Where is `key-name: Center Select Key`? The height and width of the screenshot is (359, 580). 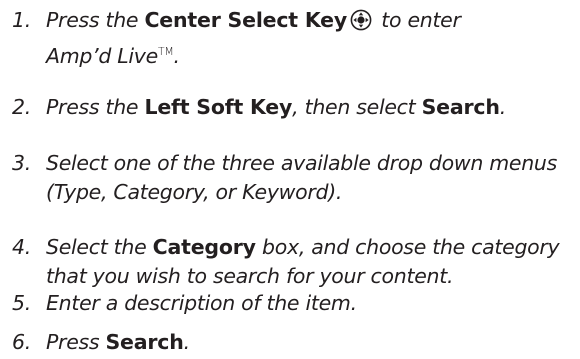
key-name: Center Select Key is located at coordinates (246, 20).